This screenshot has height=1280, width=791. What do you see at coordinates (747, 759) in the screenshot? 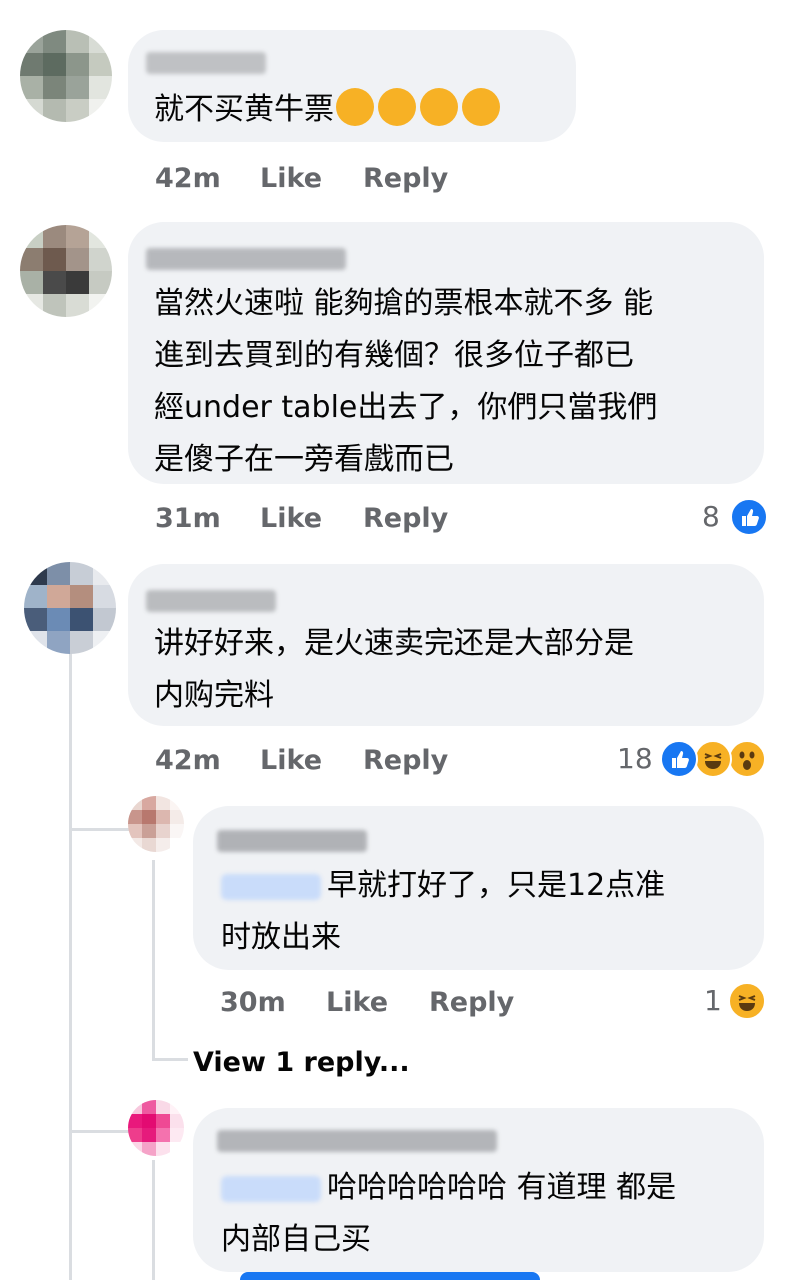
I see `wow-icon` at bounding box center [747, 759].